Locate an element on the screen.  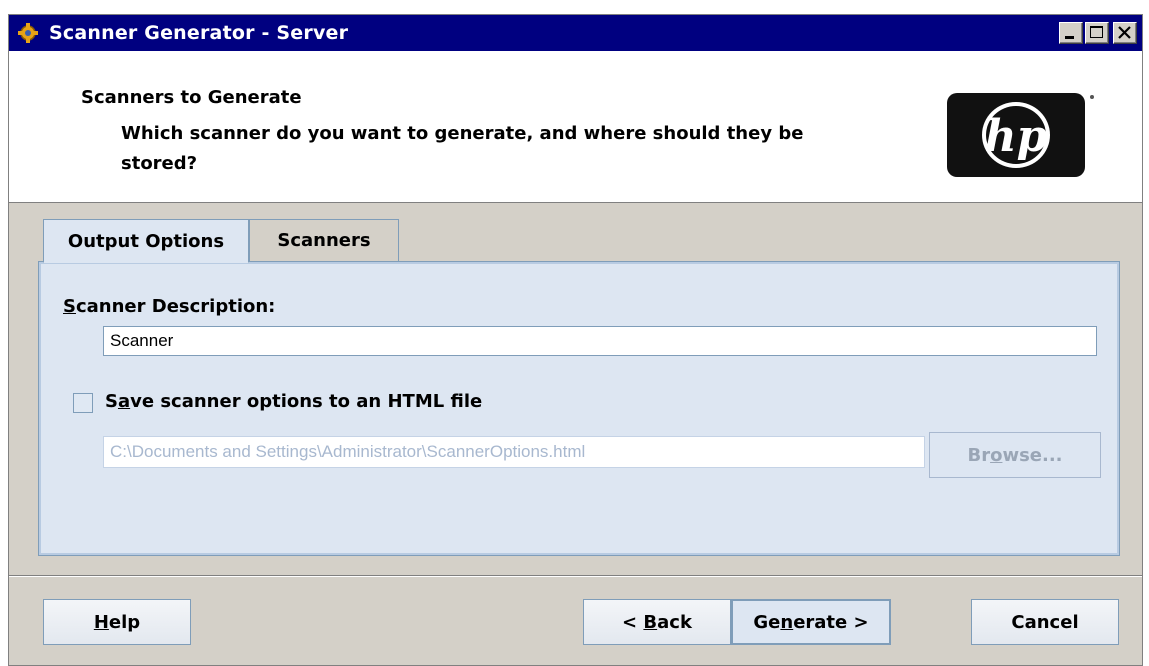
save-html-checkbox is located at coordinates (83, 403).